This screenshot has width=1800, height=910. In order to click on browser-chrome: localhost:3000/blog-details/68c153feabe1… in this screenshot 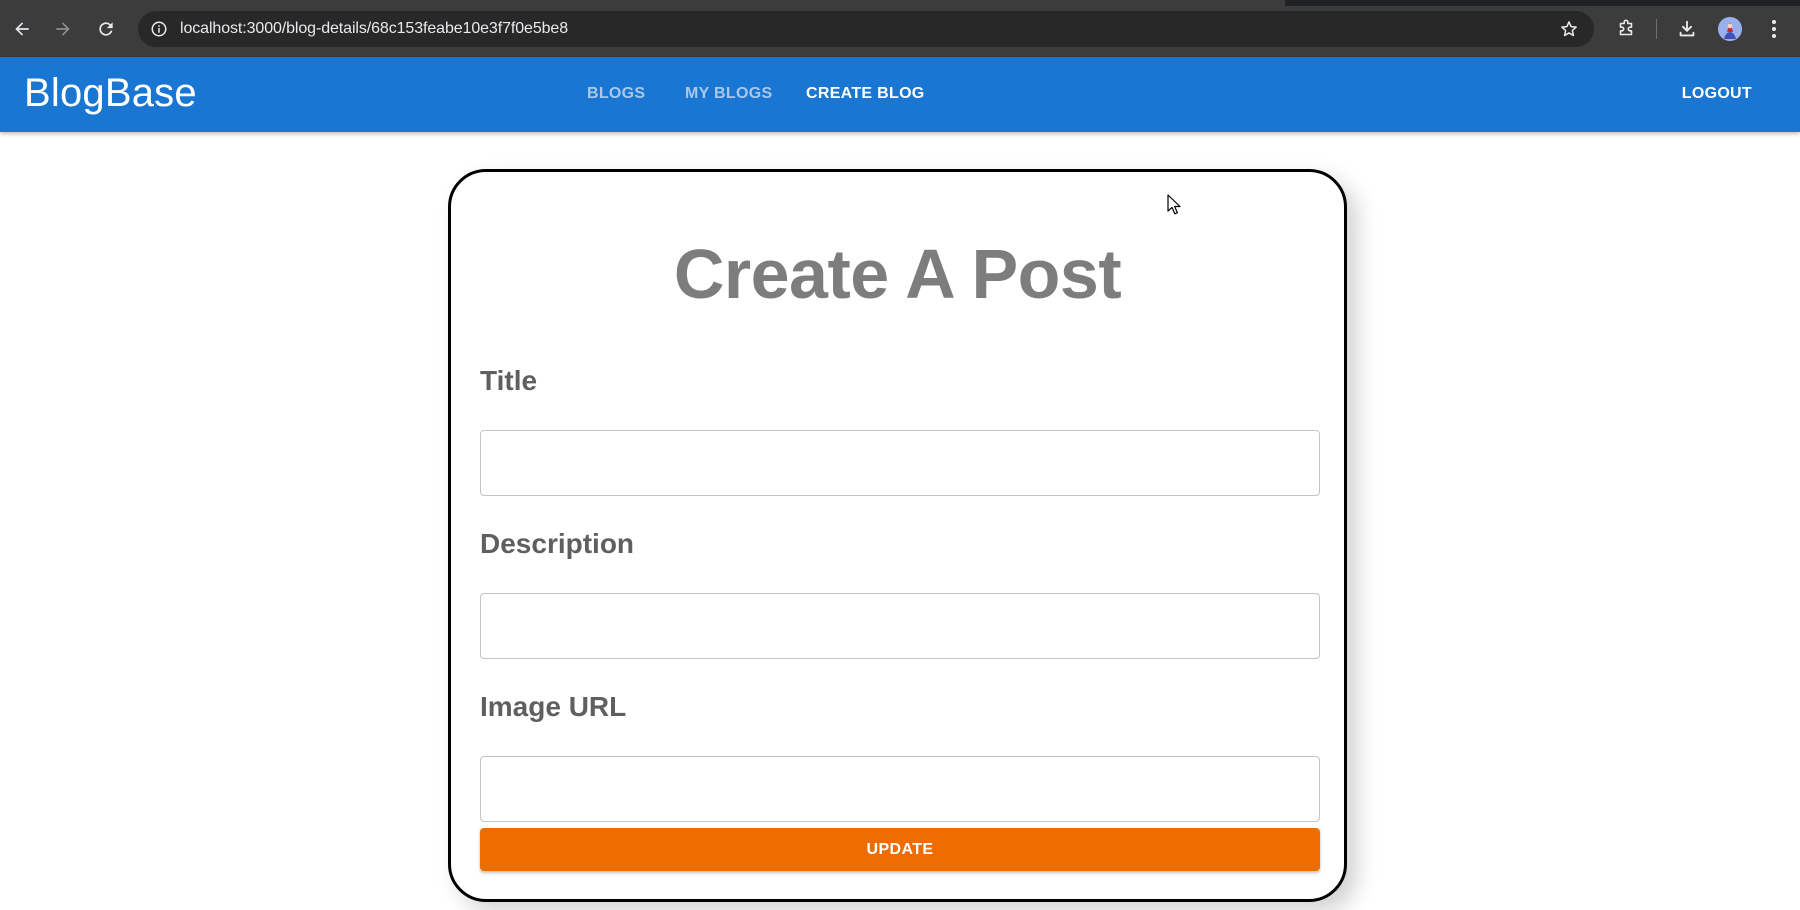, I will do `click(900, 28)`.